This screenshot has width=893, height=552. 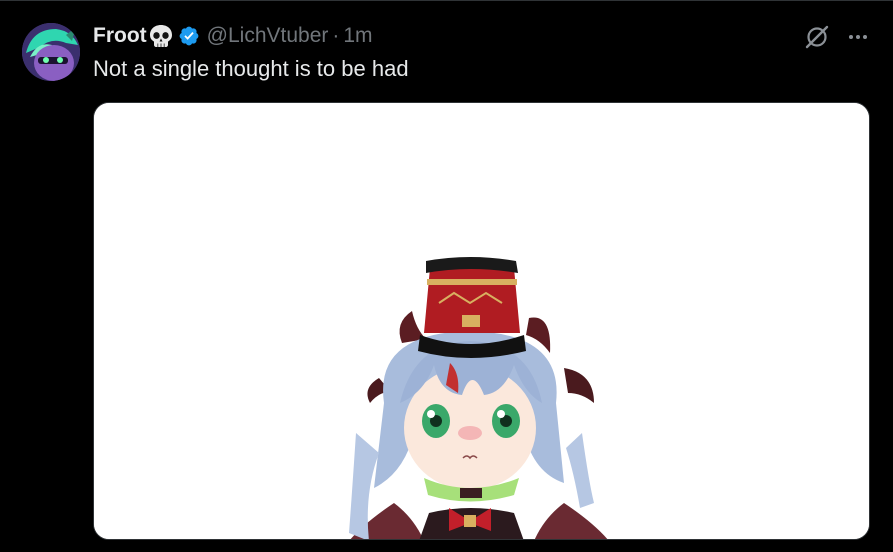 I want to click on user-handle: @LichVtuber, so click(x=268, y=36).